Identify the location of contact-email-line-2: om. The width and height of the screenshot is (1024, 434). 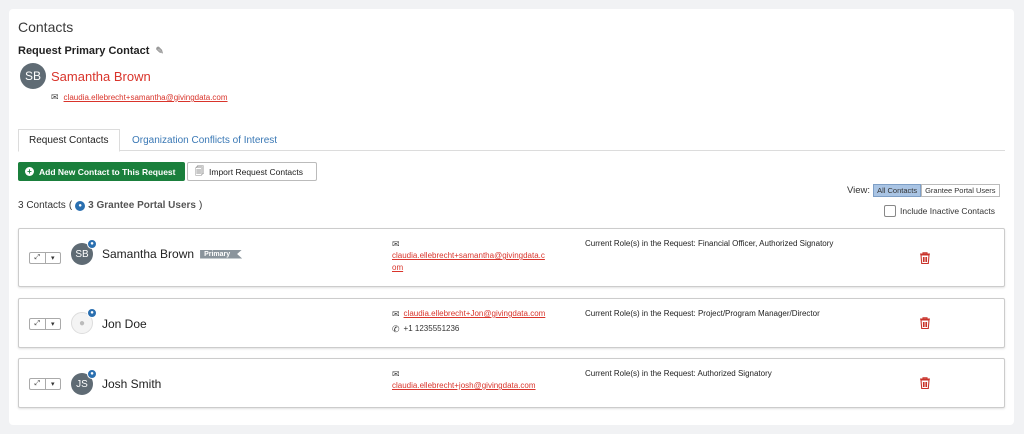
(398, 267).